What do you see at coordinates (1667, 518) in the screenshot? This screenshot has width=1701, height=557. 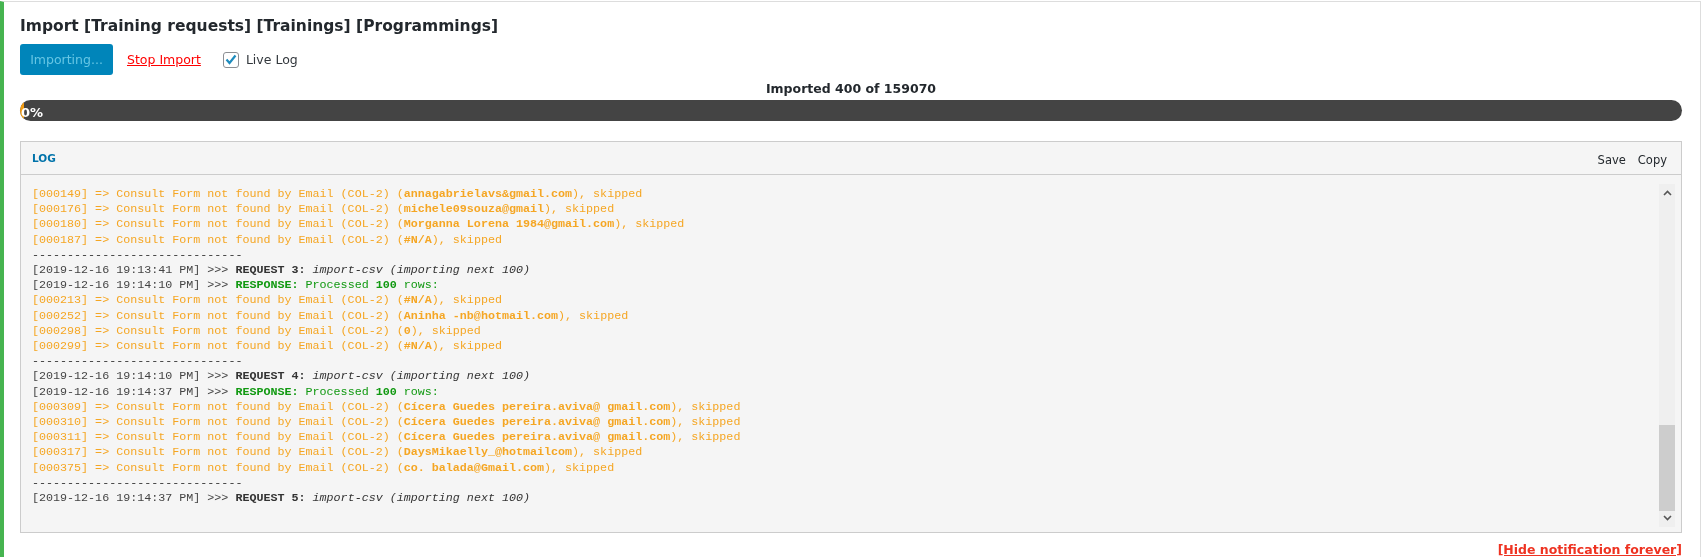 I see `scroll-down-icon` at bounding box center [1667, 518].